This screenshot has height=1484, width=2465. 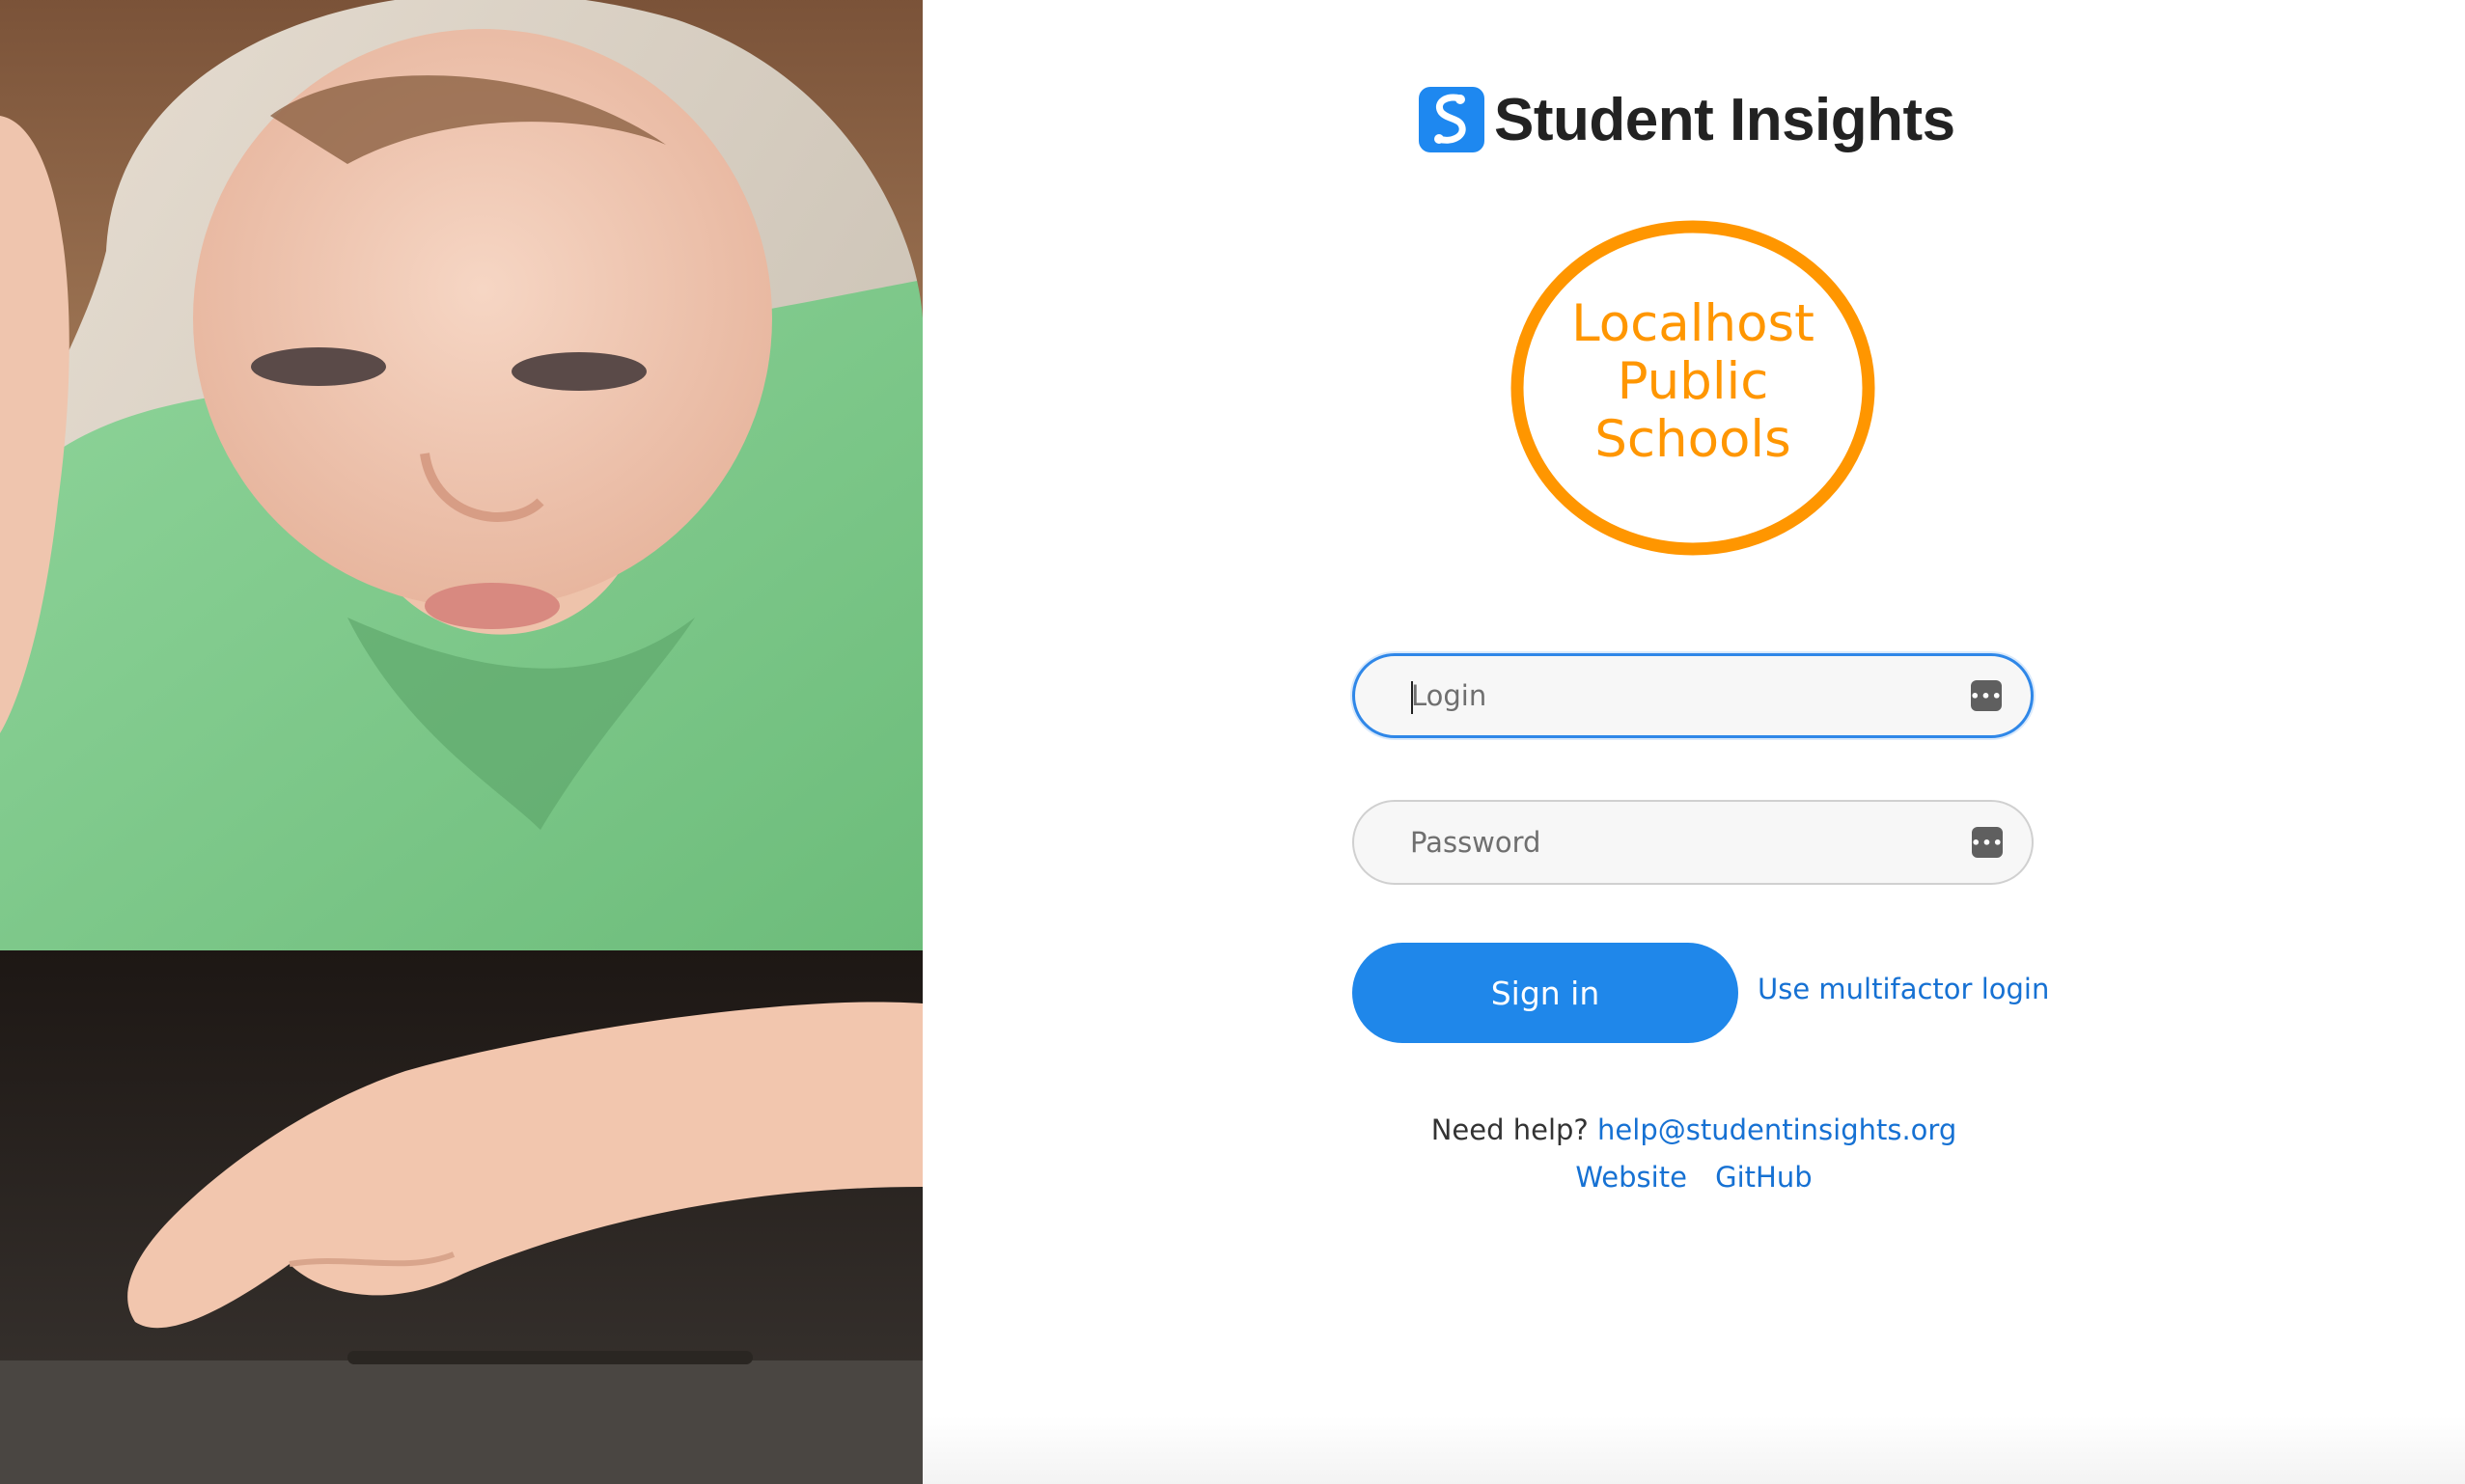 I want to click on github-link: GitHub, so click(x=1764, y=1177).